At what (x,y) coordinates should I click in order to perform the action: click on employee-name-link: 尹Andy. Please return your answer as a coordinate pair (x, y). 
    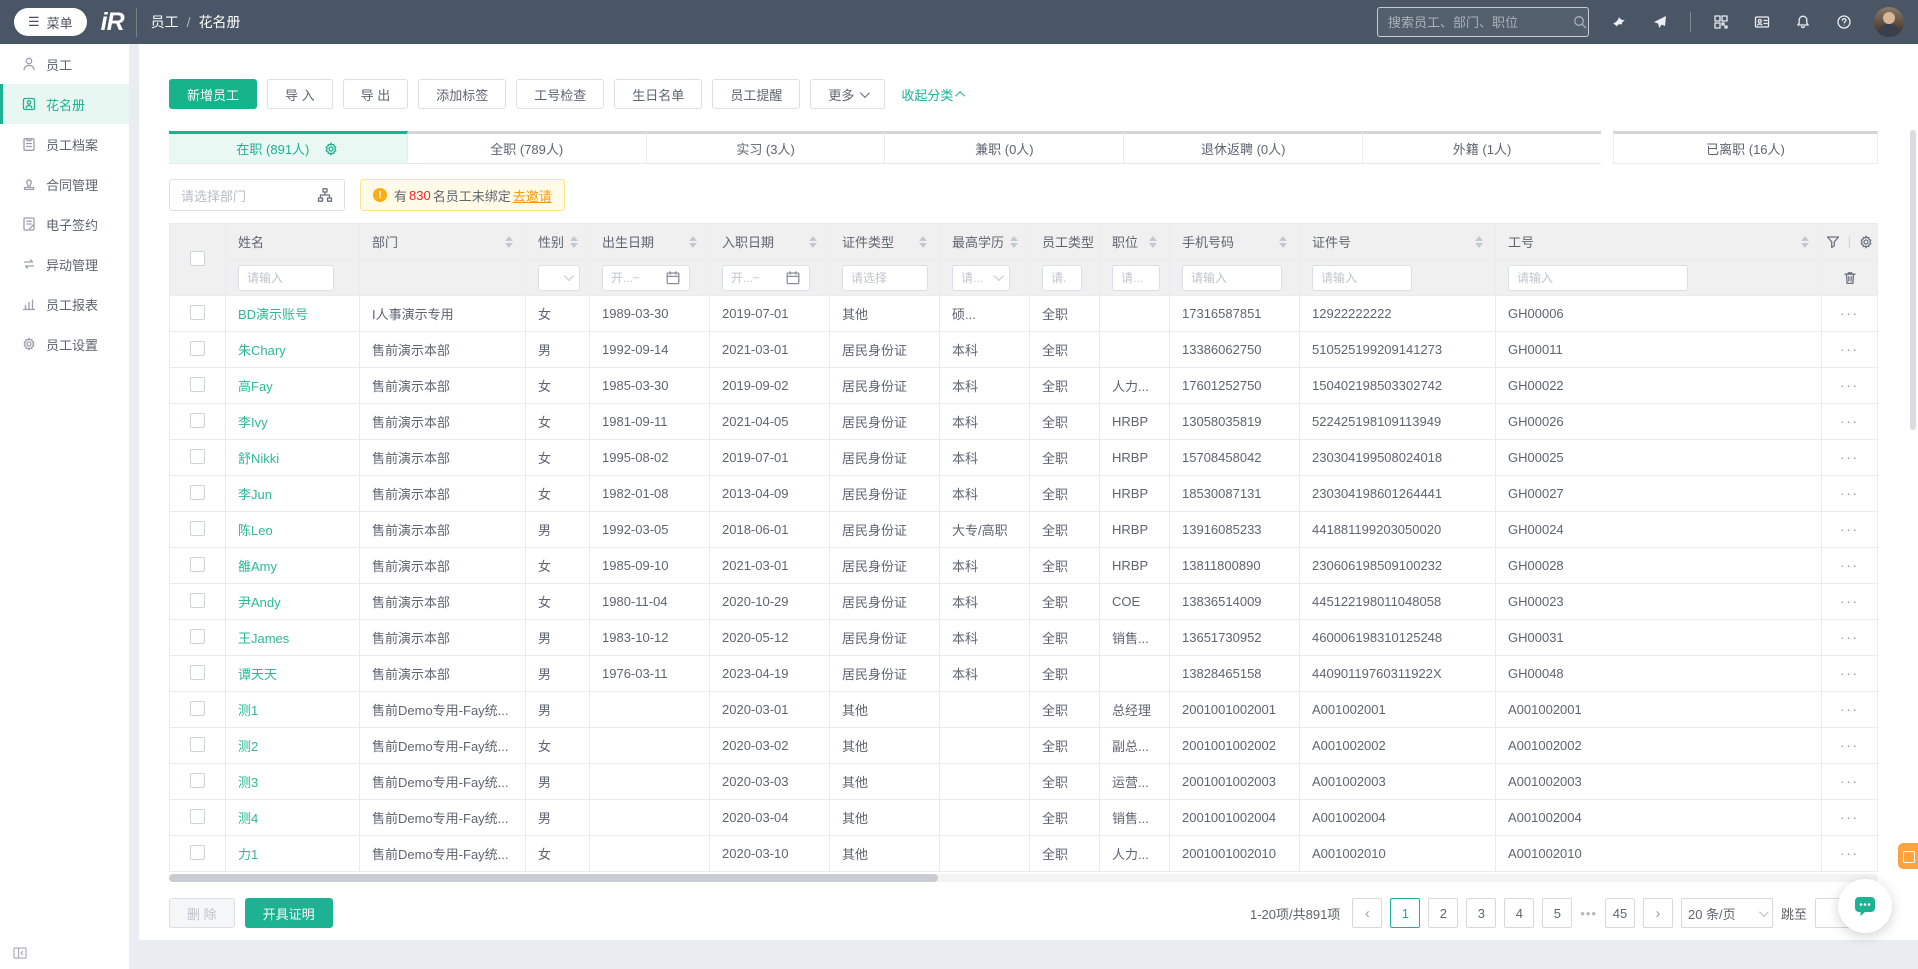
    Looking at the image, I should click on (259, 602).